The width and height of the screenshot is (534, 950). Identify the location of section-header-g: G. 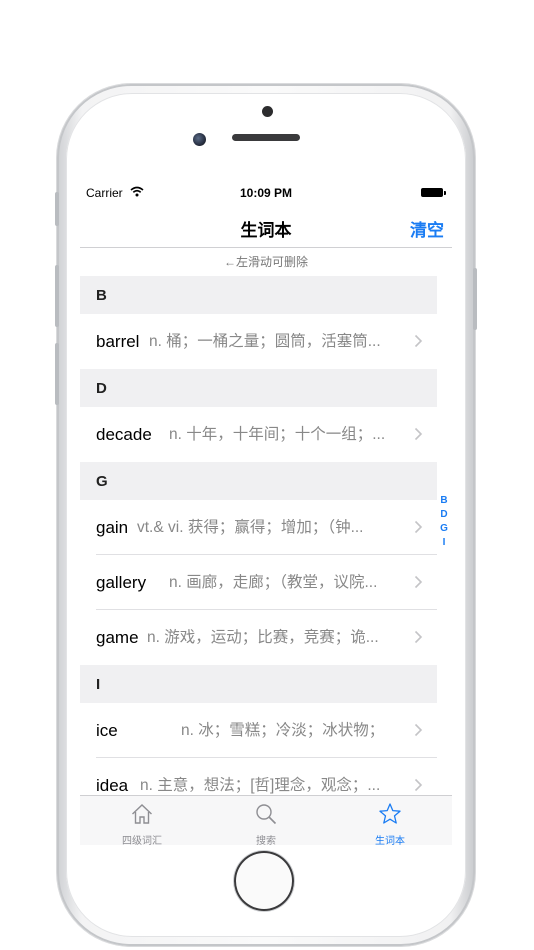
(258, 481).